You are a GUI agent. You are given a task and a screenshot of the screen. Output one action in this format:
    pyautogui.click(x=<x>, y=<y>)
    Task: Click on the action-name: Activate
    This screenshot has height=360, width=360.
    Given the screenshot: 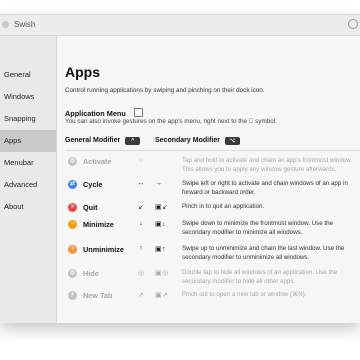 What is the action you would take?
    pyautogui.click(x=97, y=161)
    